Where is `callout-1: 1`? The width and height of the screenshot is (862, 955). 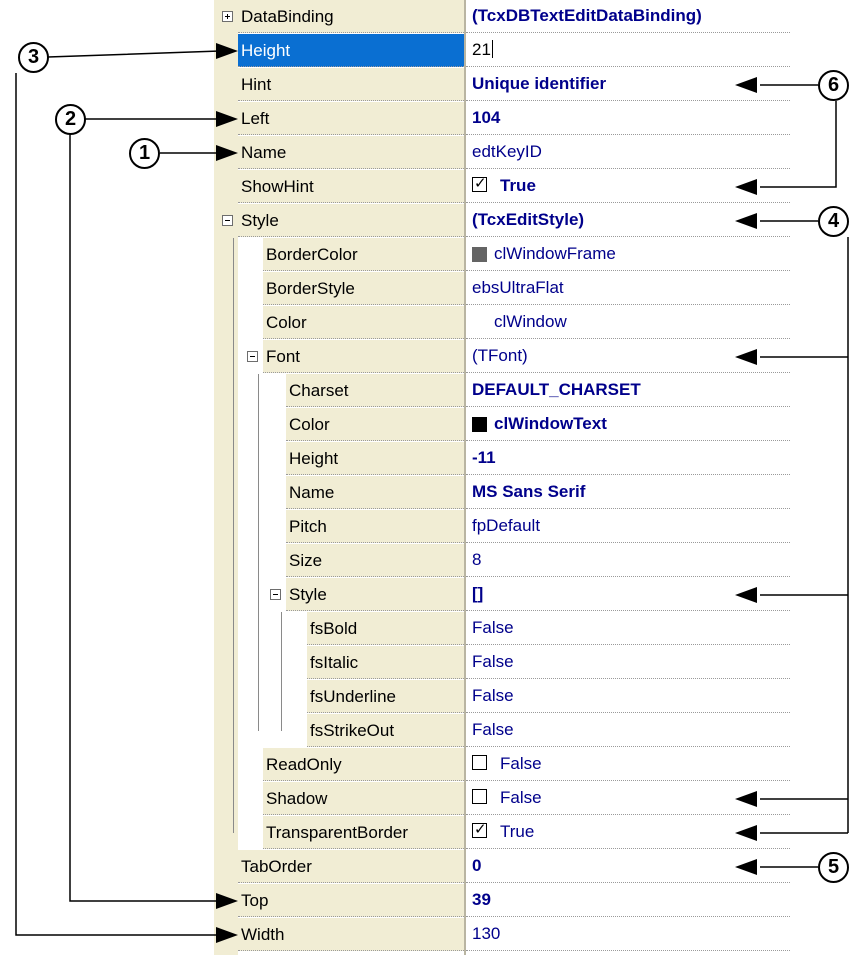 callout-1: 1 is located at coordinates (144, 153).